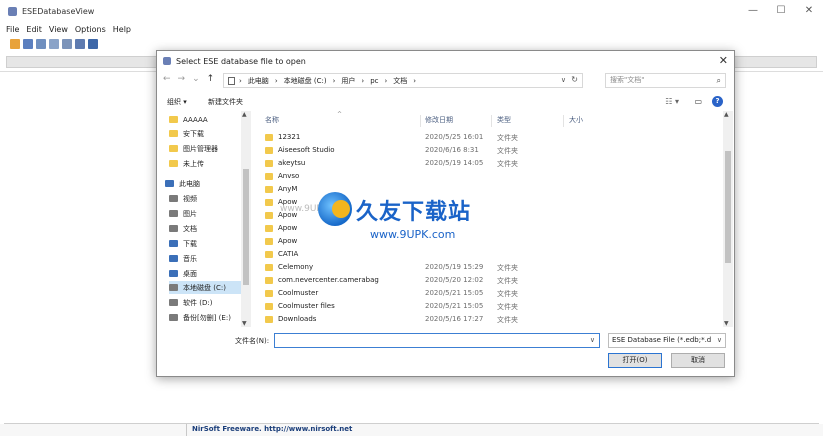 The image size is (823, 436). What do you see at coordinates (67, 43) in the screenshot?
I see `properties-icon` at bounding box center [67, 43].